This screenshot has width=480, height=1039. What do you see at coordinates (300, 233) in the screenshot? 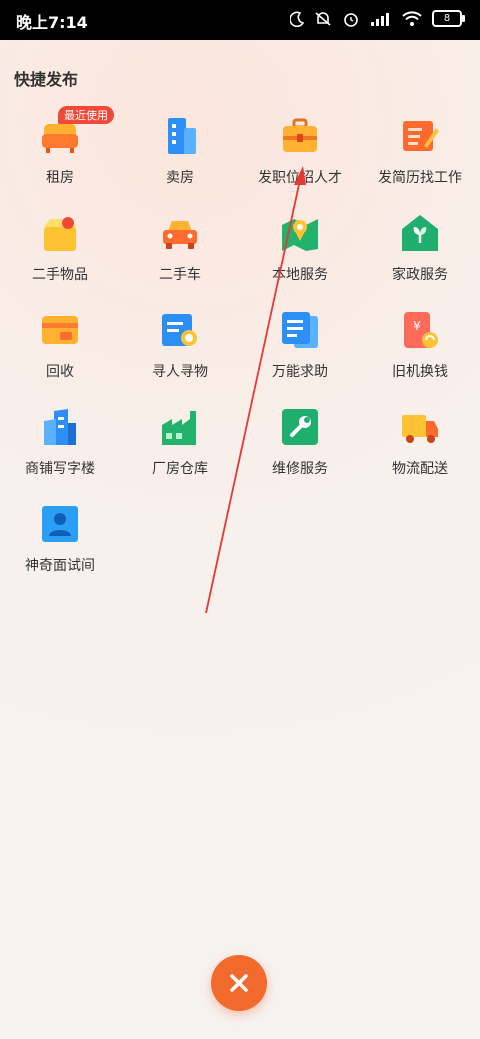
I see `local-service-map-icon` at bounding box center [300, 233].